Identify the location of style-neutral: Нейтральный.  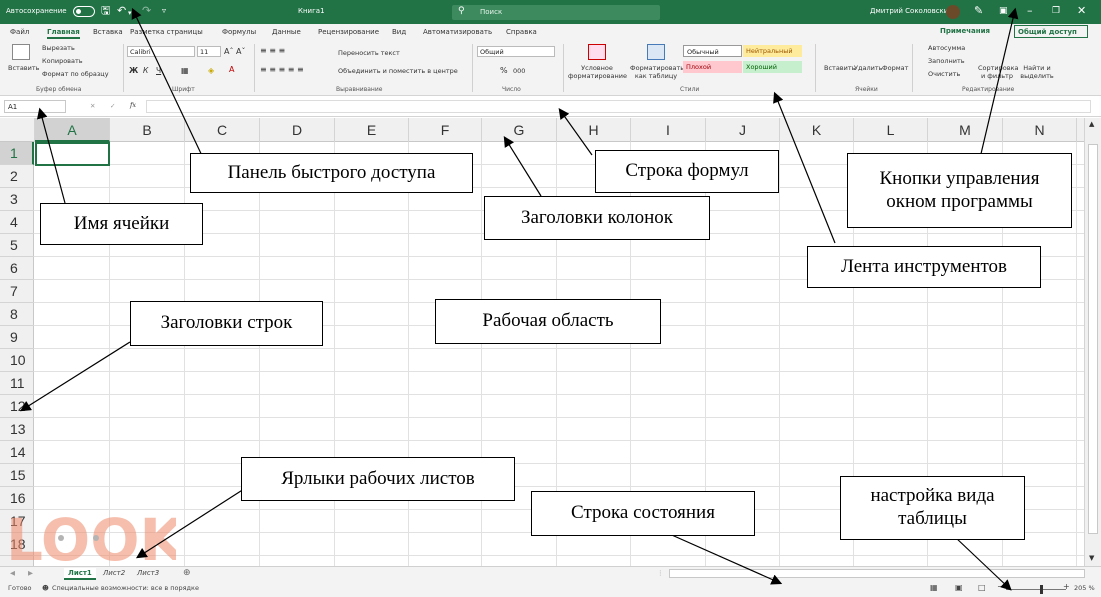
(772, 51).